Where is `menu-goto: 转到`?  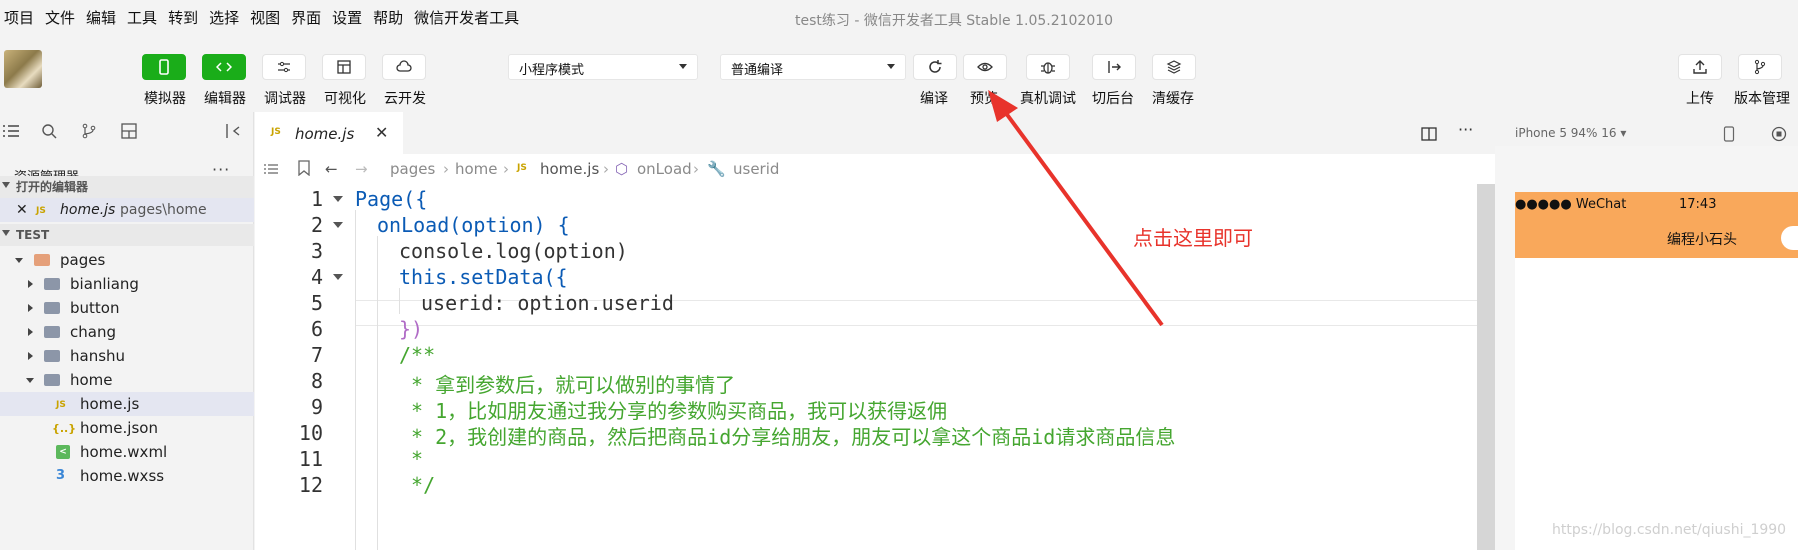
menu-goto: 转到 is located at coordinates (183, 17).